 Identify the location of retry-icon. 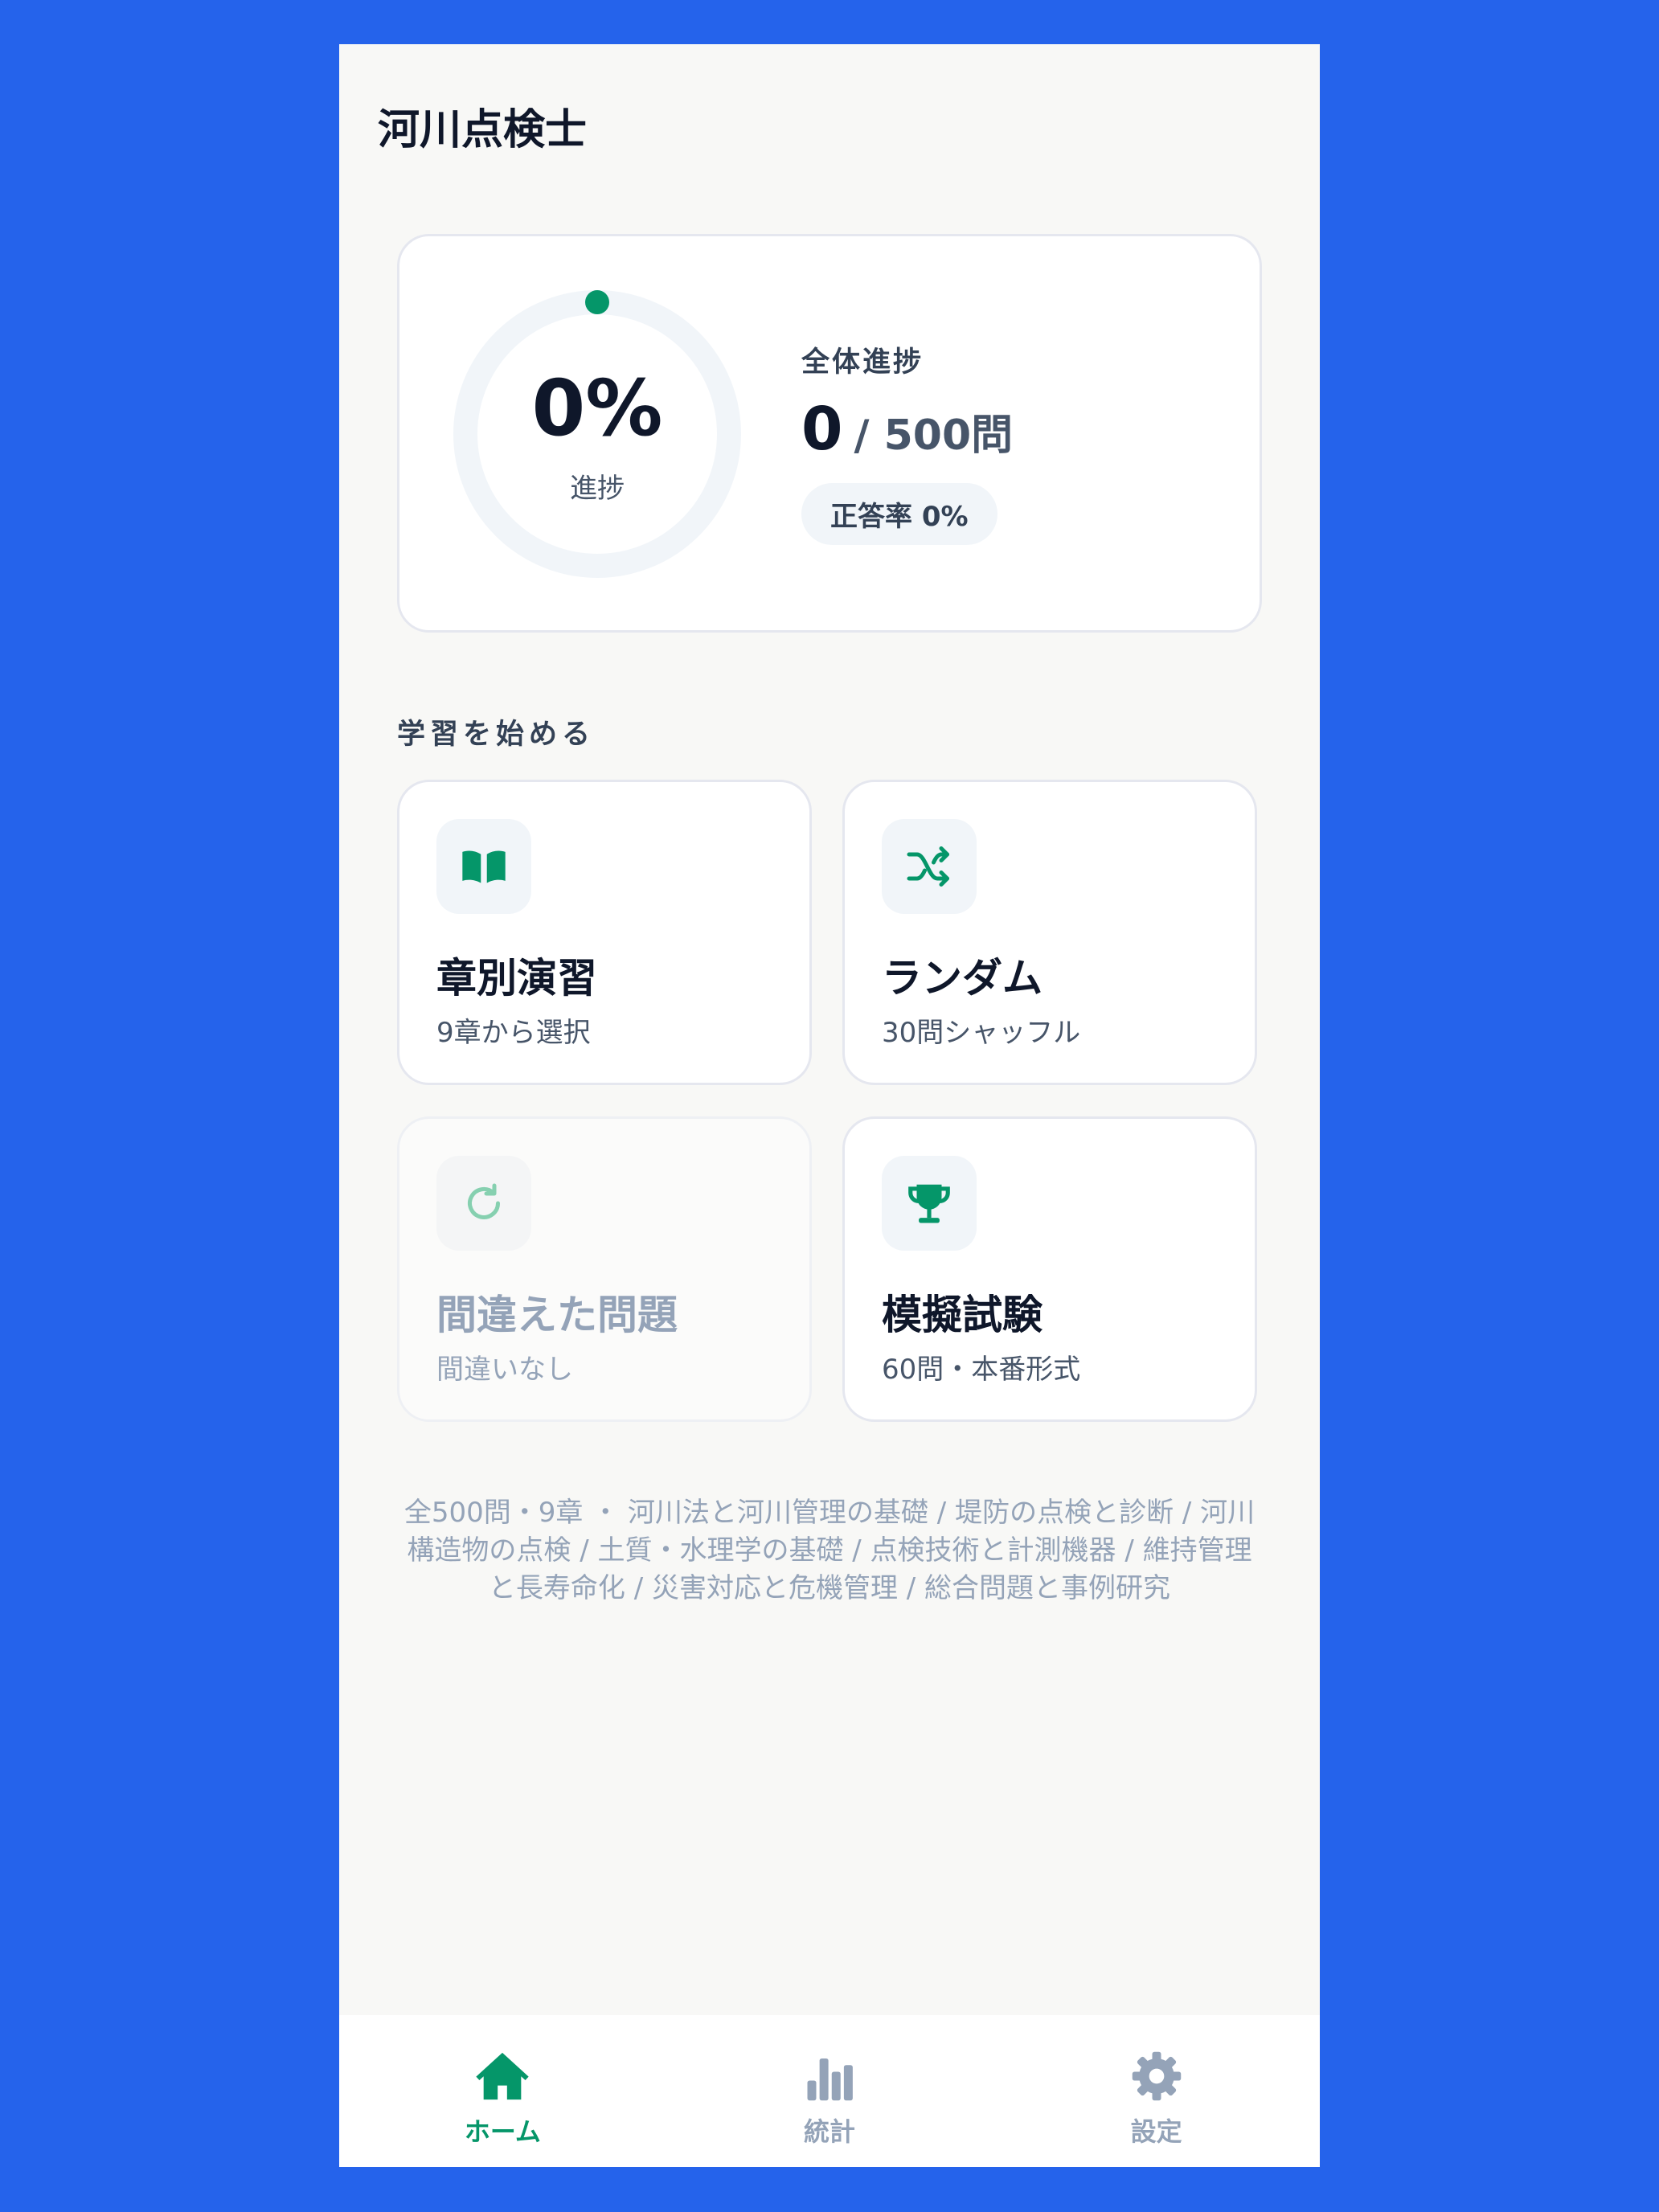
(484, 1203).